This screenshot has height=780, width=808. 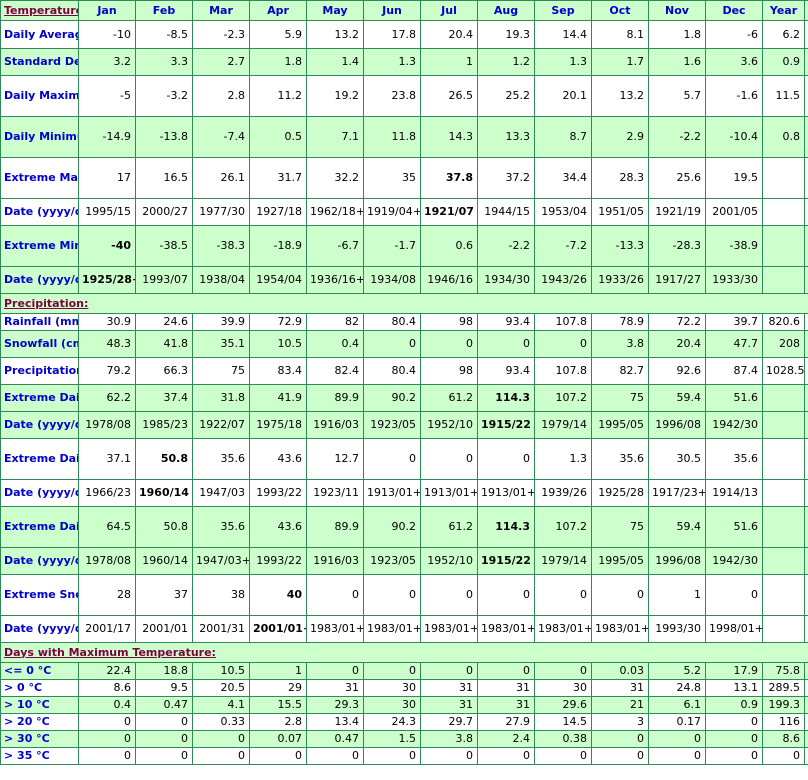 What do you see at coordinates (677, 62) in the screenshot?
I see `cell-nov: 1.6` at bounding box center [677, 62].